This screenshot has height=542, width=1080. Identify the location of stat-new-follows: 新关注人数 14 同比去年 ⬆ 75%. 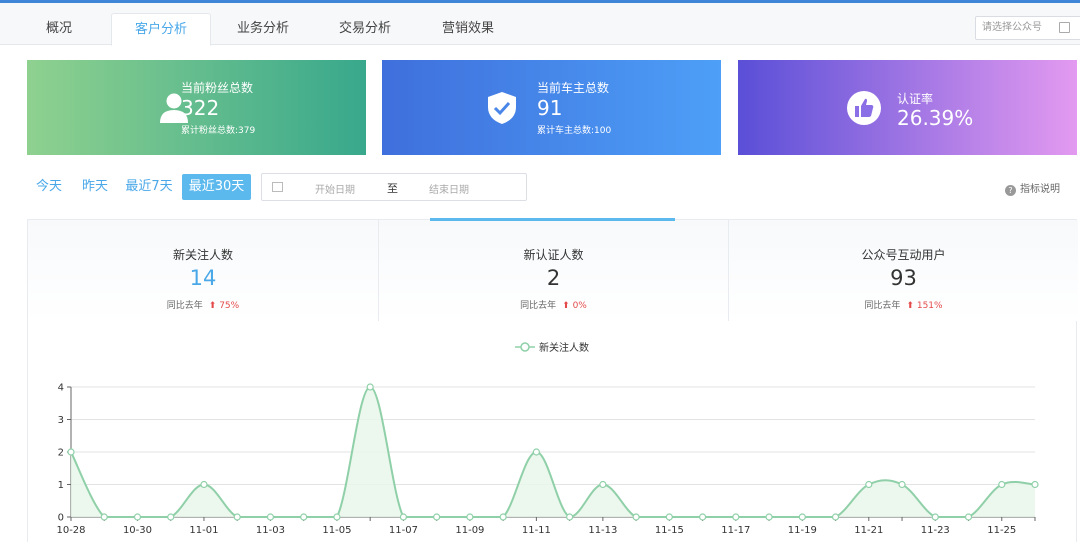
(203, 270).